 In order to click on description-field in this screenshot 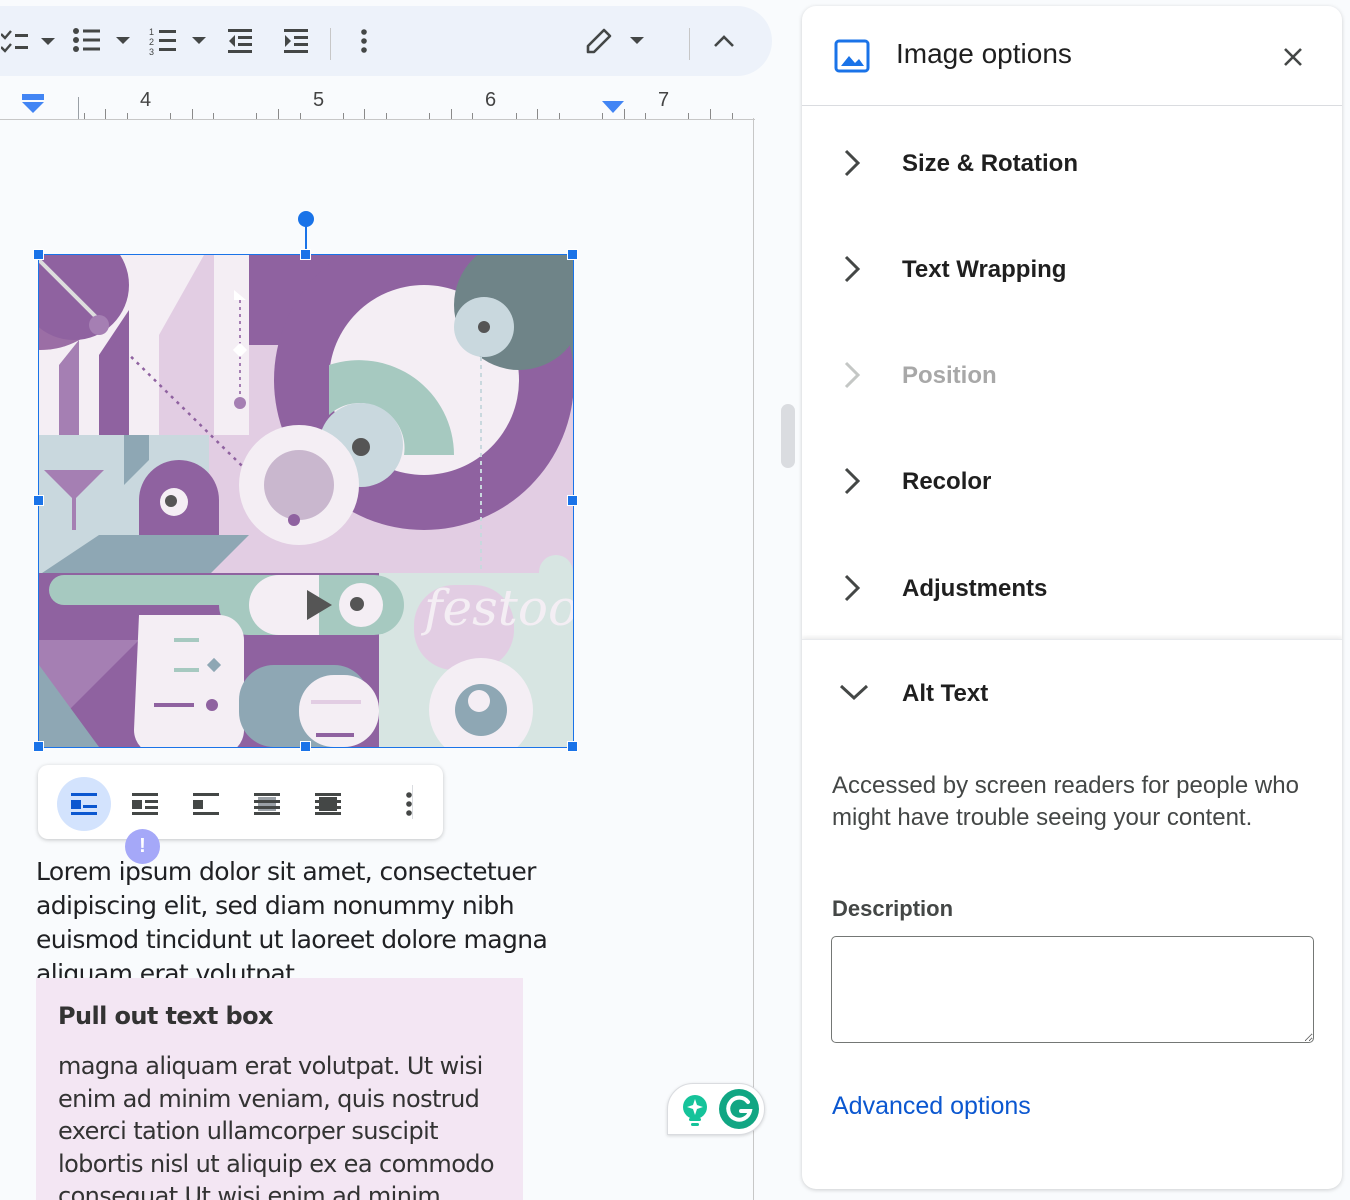, I will do `click(1072, 989)`.